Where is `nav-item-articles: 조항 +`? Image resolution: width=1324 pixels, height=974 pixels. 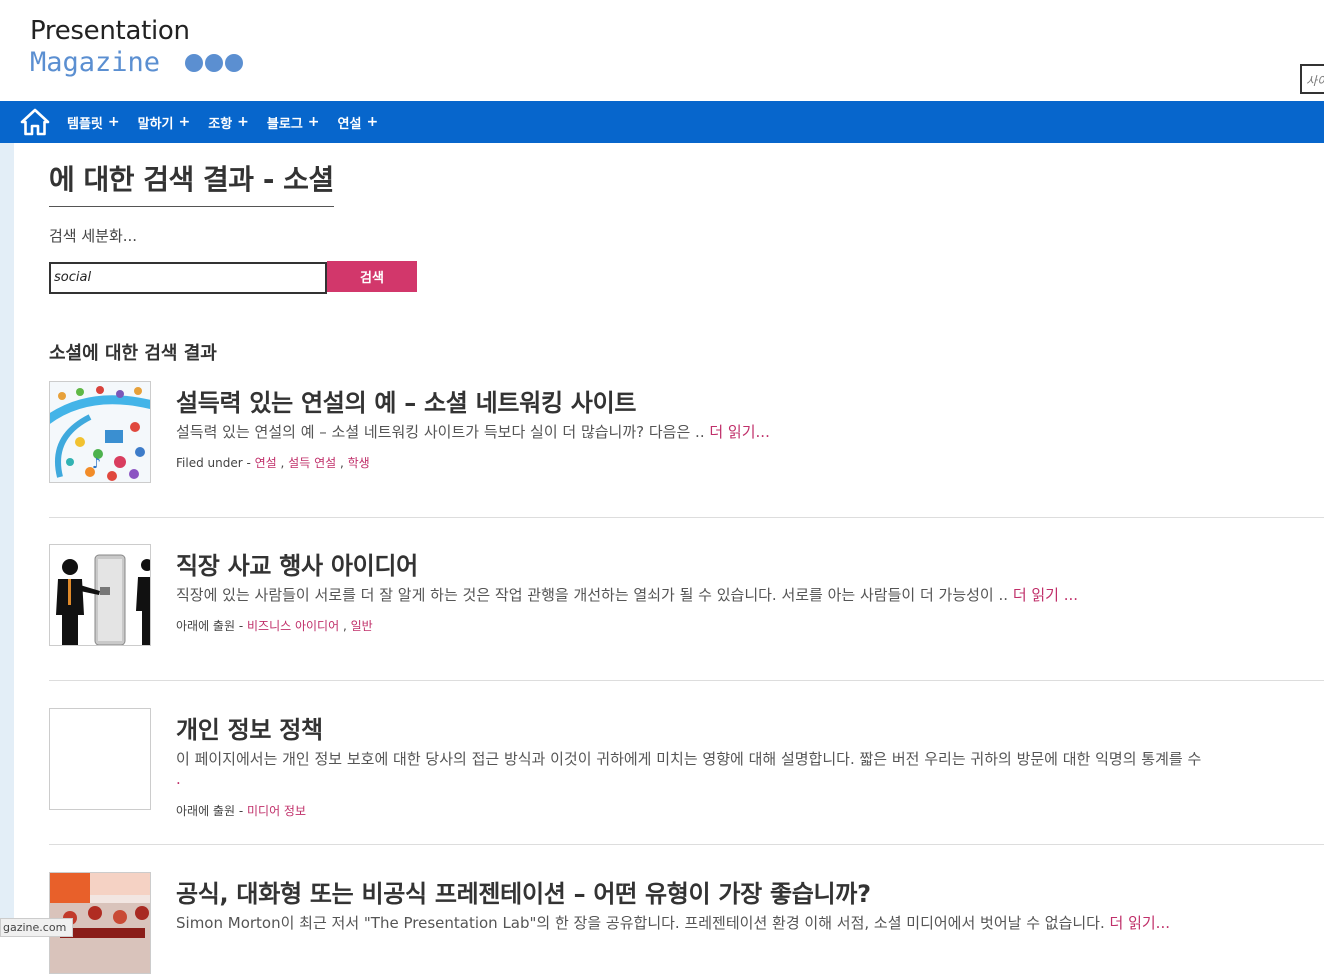
nav-item-articles: 조항 + is located at coordinates (228, 122).